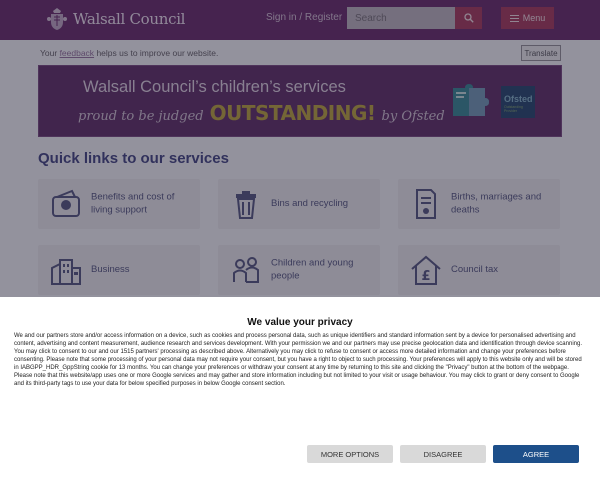 Image resolution: width=600 pixels, height=480 pixels. I want to click on hamburger-icon, so click(514, 18).